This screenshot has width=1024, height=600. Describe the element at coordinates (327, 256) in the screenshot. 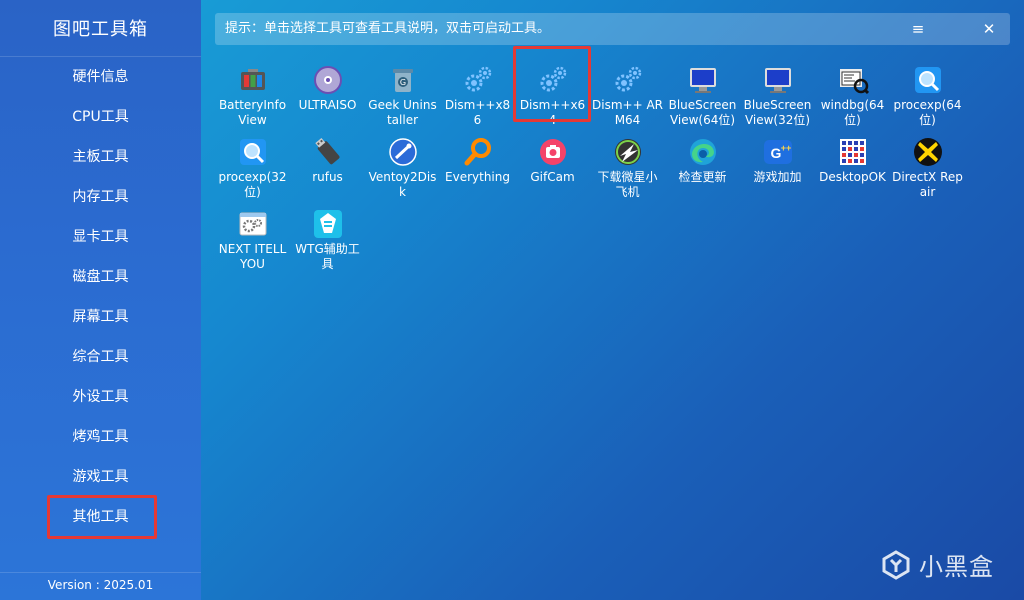

I see `tool-label: WTG辅助工具` at that location.